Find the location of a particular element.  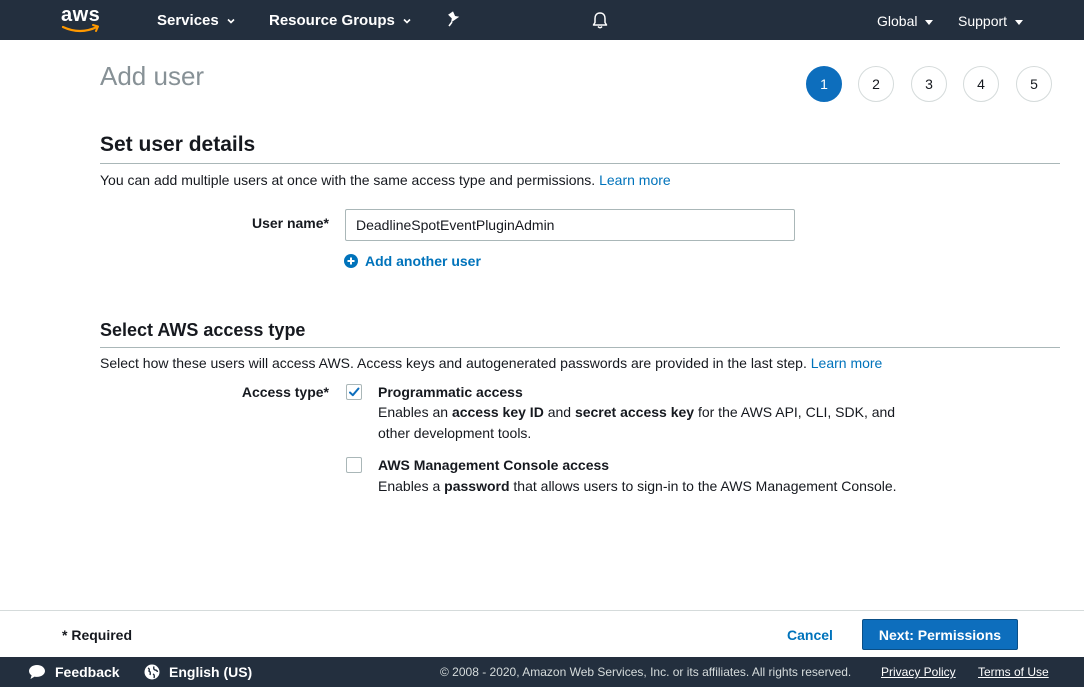

bell-icon is located at coordinates (600, 20).